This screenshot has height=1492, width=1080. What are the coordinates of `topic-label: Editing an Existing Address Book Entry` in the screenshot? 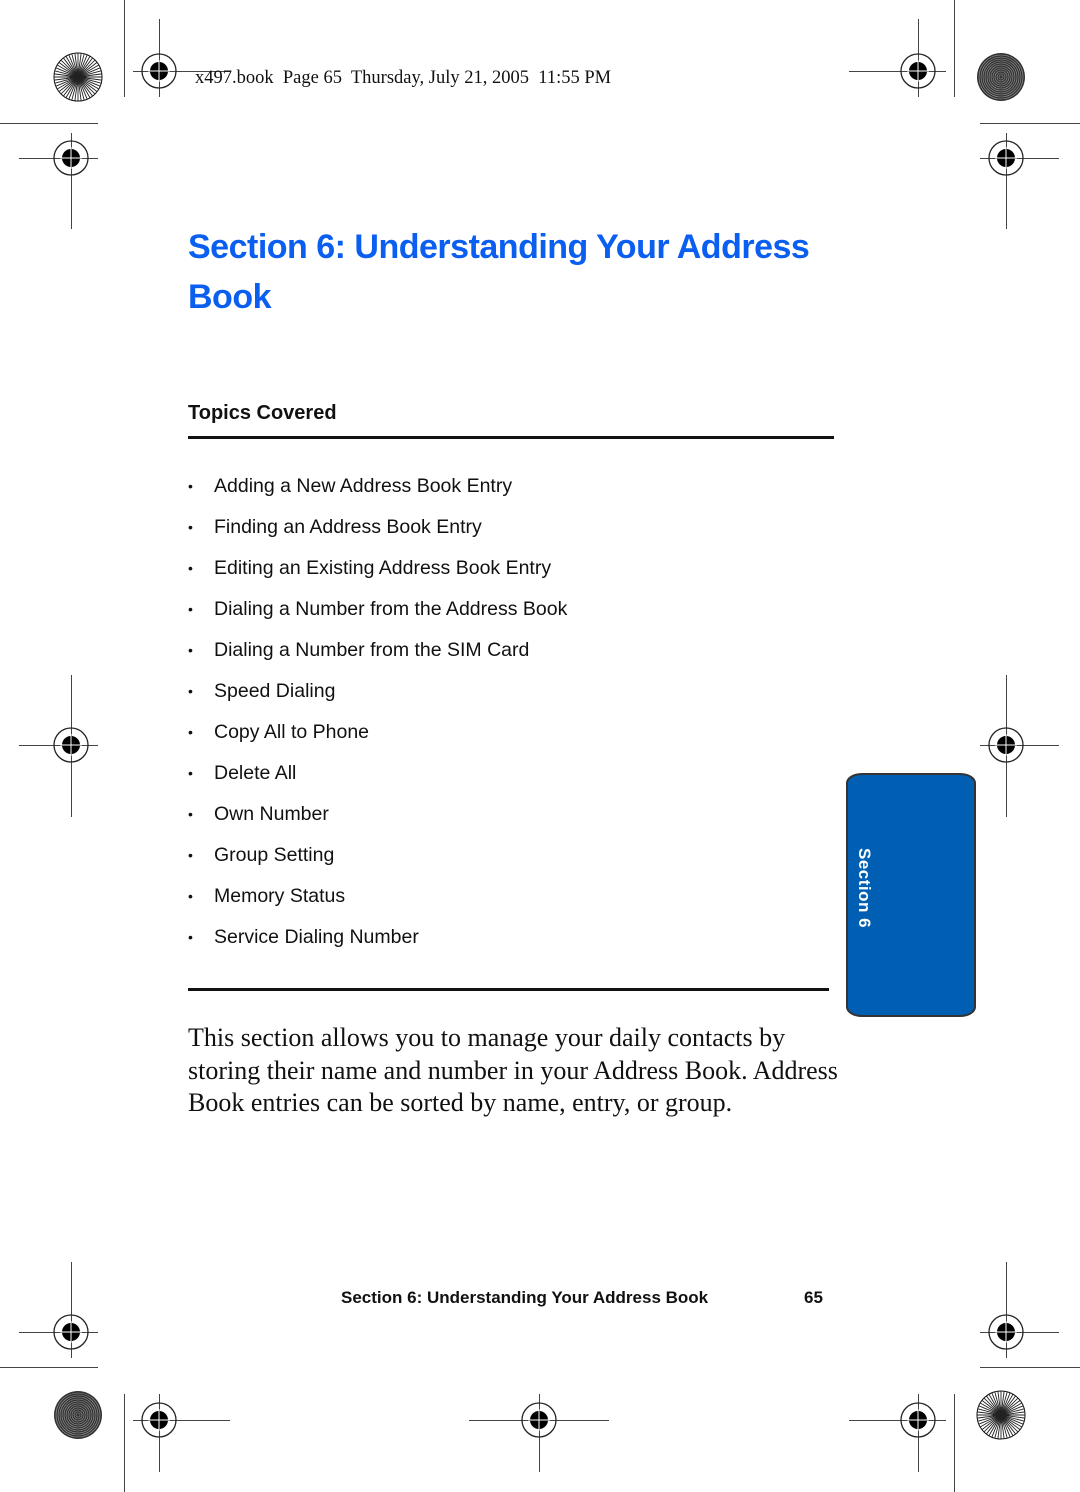 It's located at (383, 568).